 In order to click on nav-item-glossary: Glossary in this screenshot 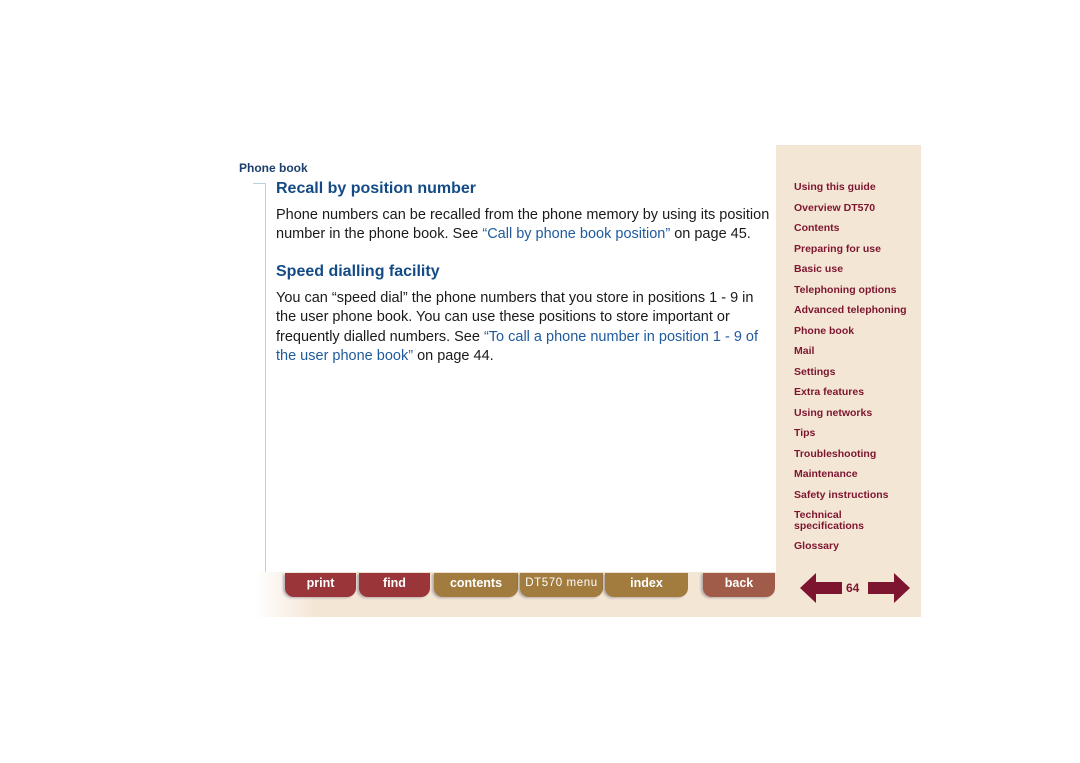, I will do `click(850, 551)`.